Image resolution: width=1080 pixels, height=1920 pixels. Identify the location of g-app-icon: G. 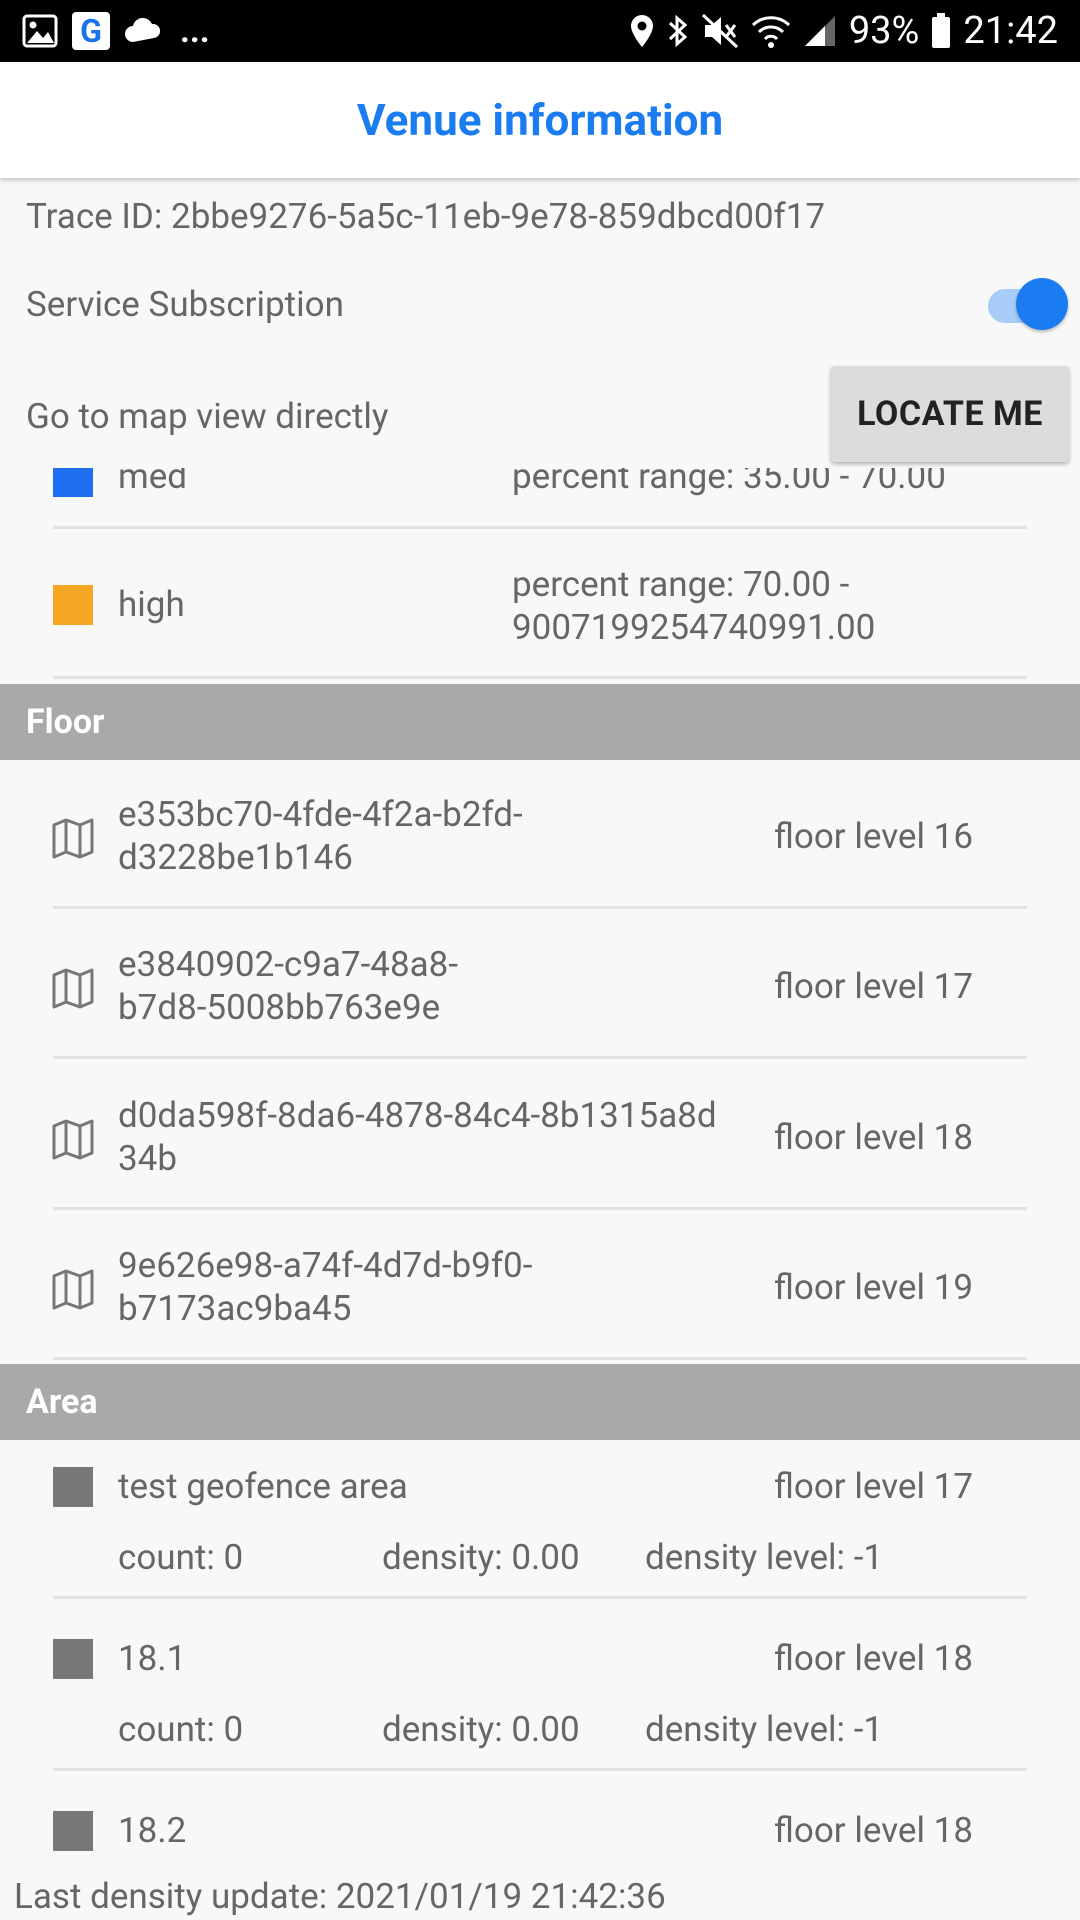
(91, 31).